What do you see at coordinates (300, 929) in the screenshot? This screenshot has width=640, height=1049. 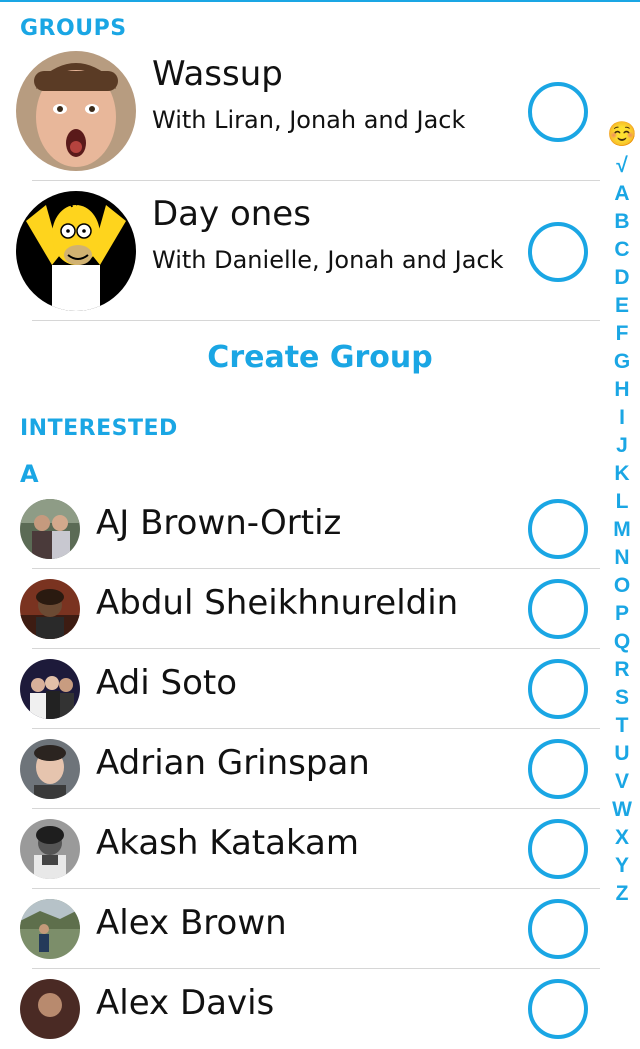 I see `contact-row: Alex Brown` at bounding box center [300, 929].